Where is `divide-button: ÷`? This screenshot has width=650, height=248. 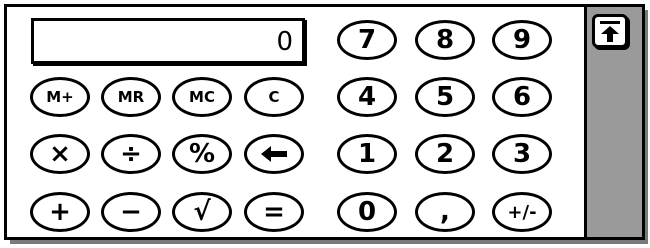
divide-button: ÷ is located at coordinates (131, 154).